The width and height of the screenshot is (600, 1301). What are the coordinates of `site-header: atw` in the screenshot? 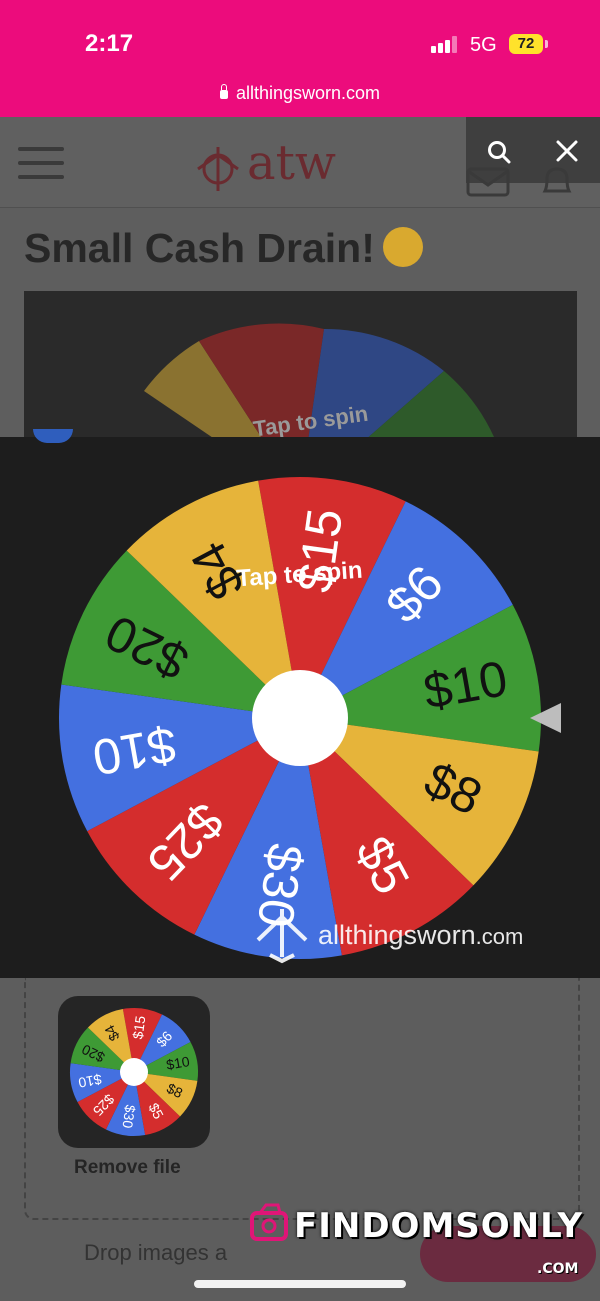 It's located at (300, 162).